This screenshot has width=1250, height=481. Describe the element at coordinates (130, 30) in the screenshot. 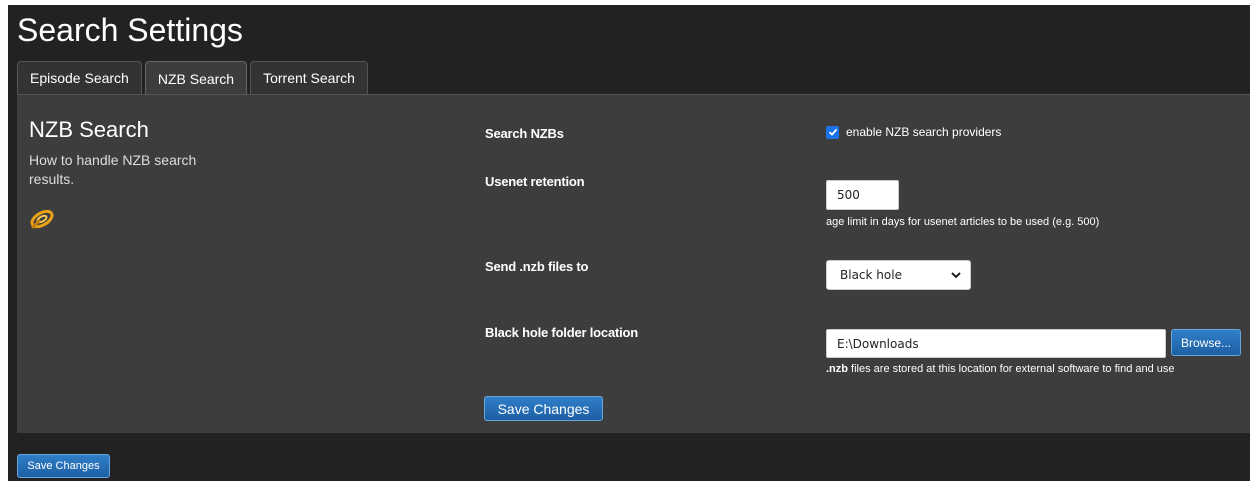

I see `page-title: Search Settings` at that location.